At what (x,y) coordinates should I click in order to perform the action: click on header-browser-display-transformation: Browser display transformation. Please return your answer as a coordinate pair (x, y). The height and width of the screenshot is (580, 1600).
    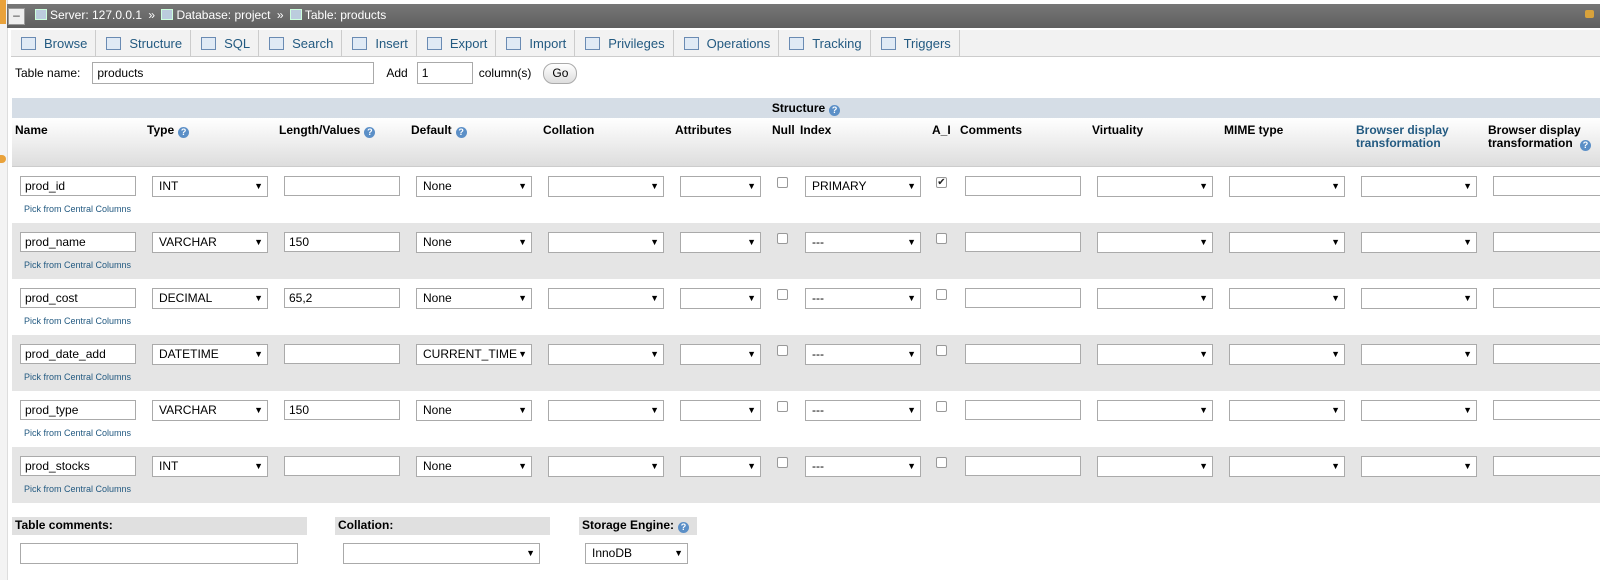
    Looking at the image, I should click on (1411, 137).